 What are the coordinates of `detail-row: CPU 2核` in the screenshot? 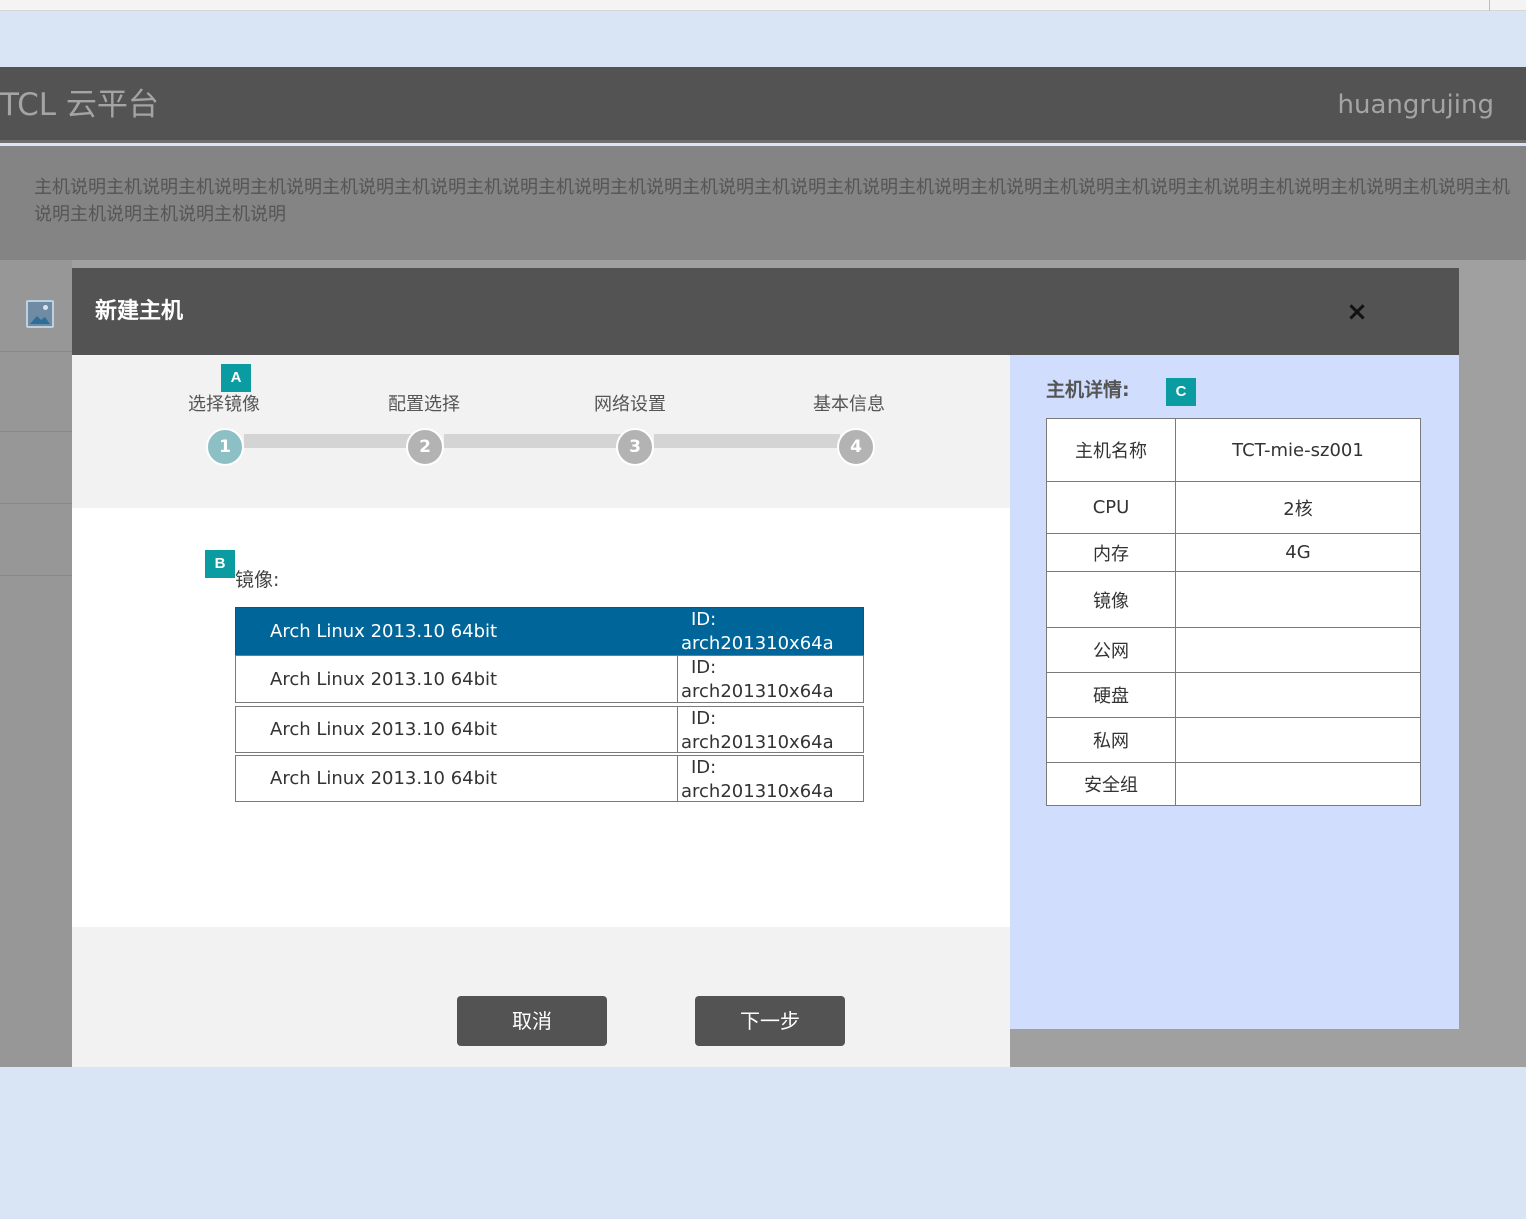 It's located at (1233, 507).